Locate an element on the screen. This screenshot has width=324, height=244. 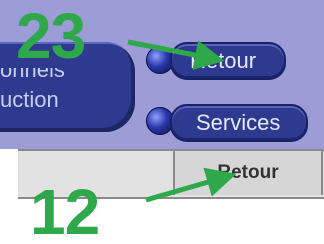
annotation-number-top: 23 is located at coordinates (51, 36).